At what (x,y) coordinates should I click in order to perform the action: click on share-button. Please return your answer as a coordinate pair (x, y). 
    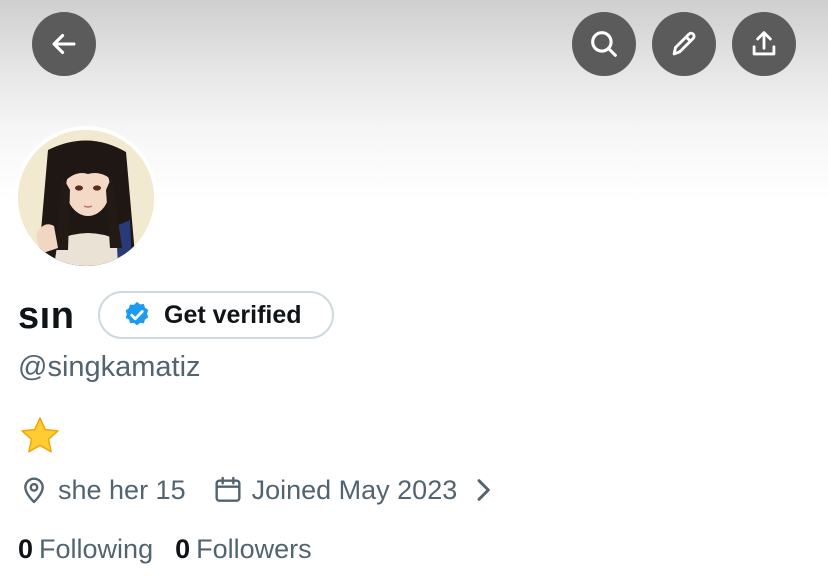
    Looking at the image, I should click on (764, 44).